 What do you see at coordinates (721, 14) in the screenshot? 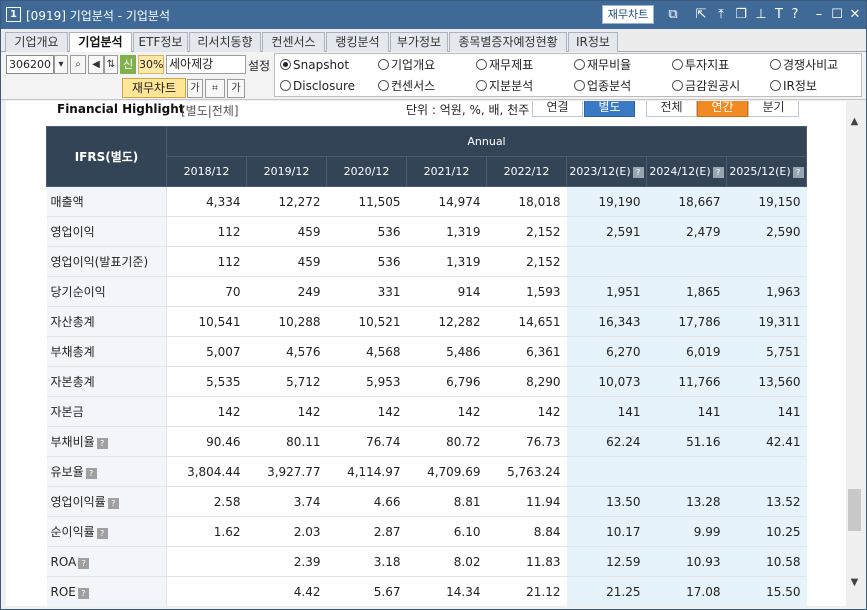
I see `pin-icon: ⤒` at bounding box center [721, 14].